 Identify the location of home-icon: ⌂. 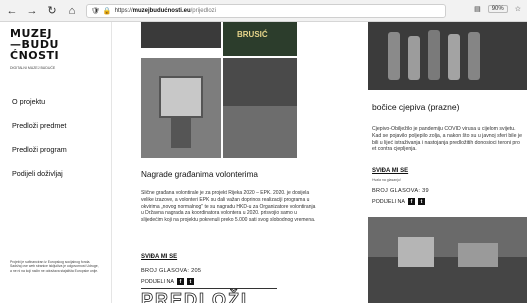
(72, 11).